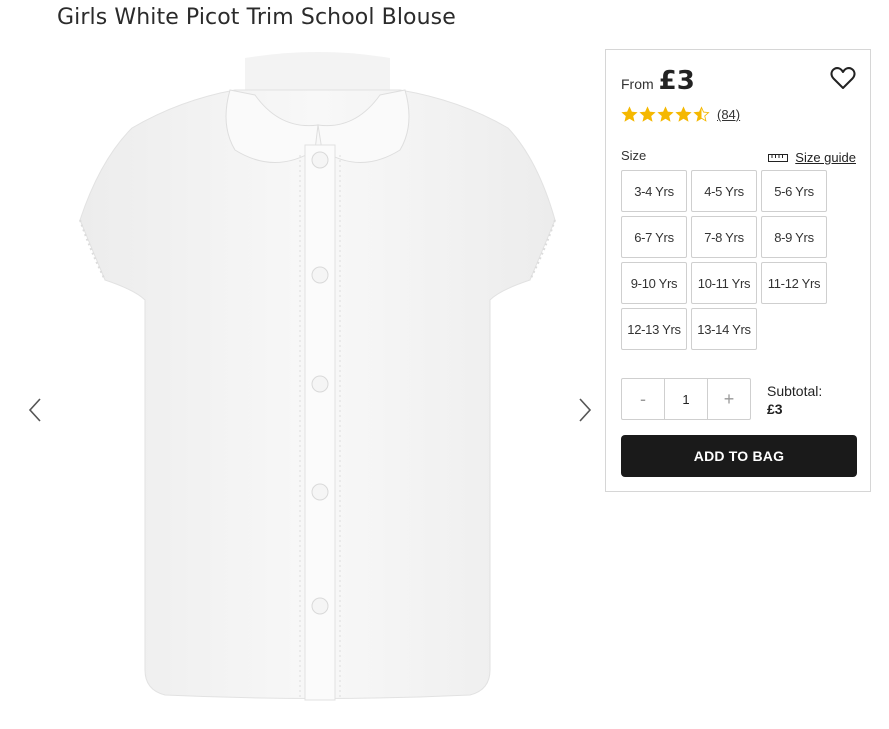  What do you see at coordinates (724, 237) in the screenshot?
I see `size-option-button: 7-8 Yrs` at bounding box center [724, 237].